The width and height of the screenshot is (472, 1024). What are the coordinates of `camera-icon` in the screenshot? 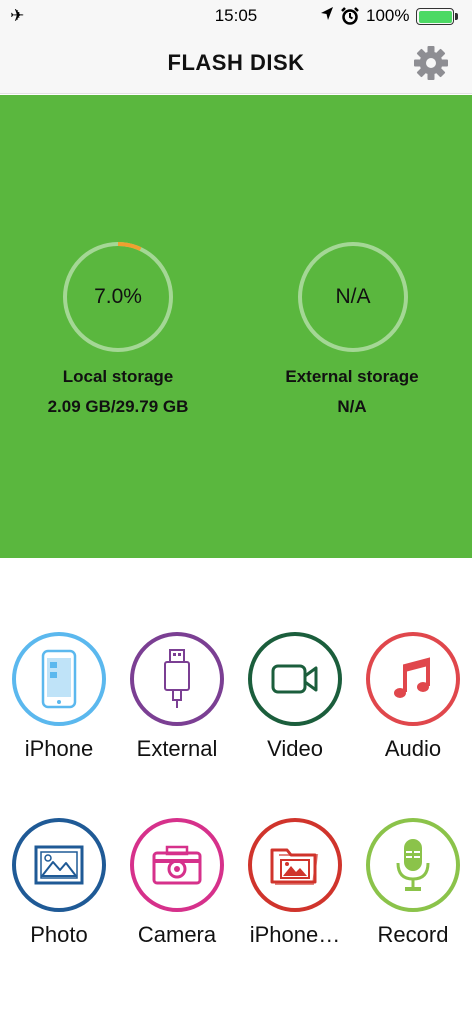 It's located at (177, 865).